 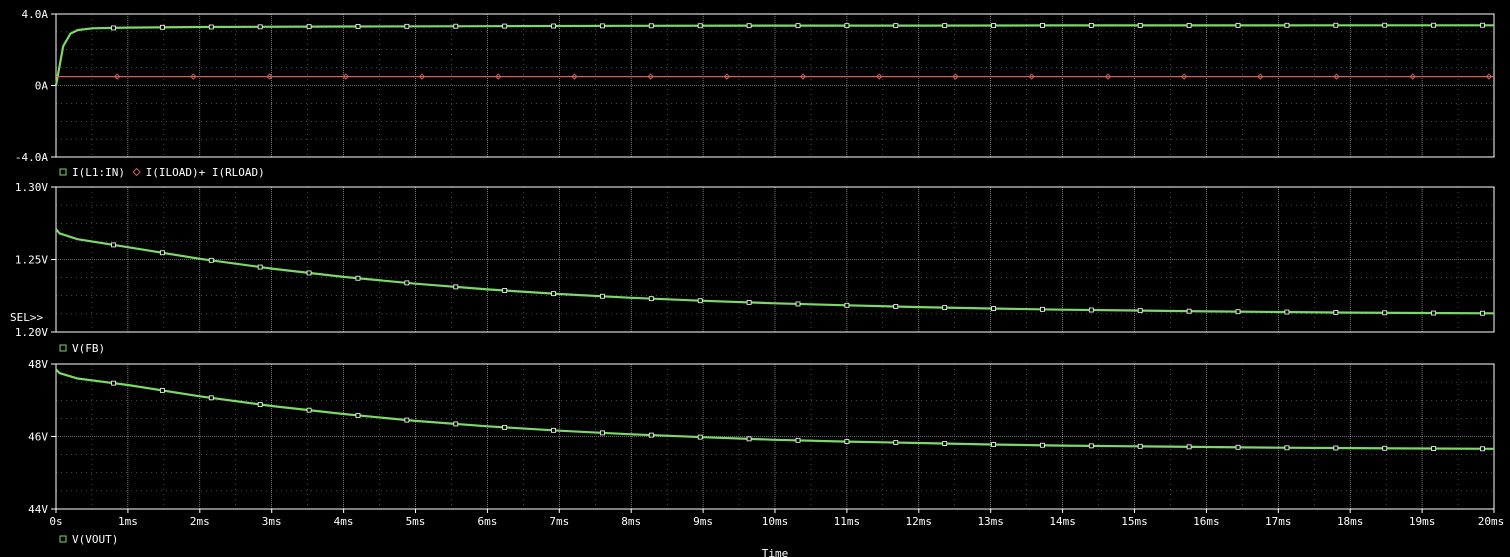 What do you see at coordinates (31, 187) in the screenshot?
I see `y-tick-label: 1.30V` at bounding box center [31, 187].